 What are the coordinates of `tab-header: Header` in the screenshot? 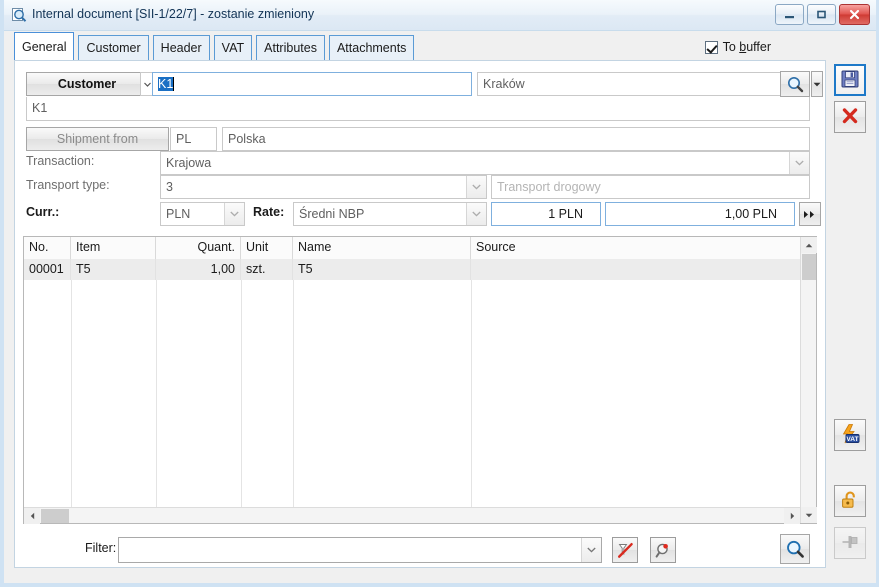 It's located at (181, 48).